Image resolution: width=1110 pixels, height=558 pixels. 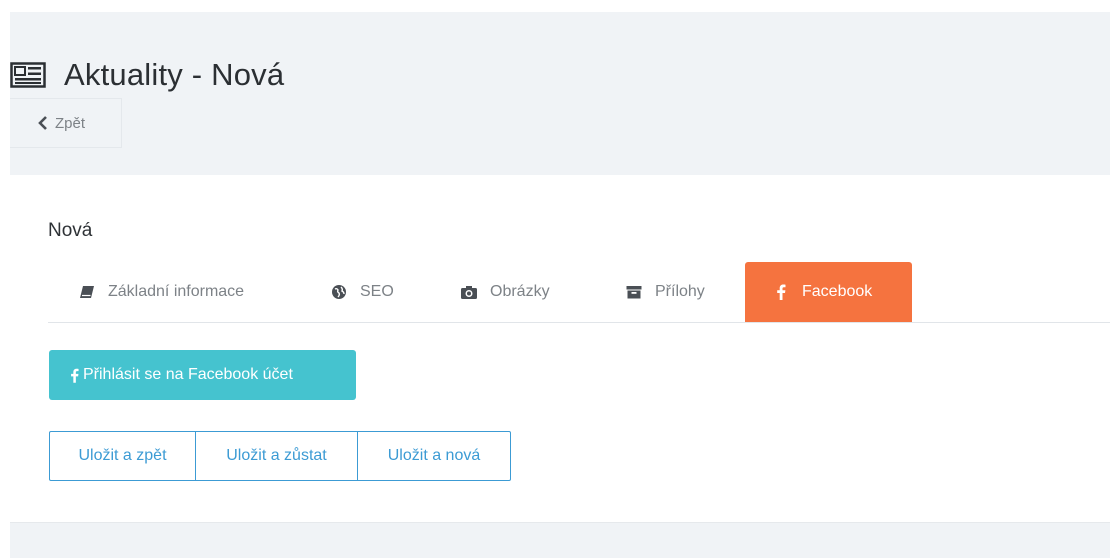 What do you see at coordinates (70, 123) in the screenshot?
I see `back-button-label: Zpět` at bounding box center [70, 123].